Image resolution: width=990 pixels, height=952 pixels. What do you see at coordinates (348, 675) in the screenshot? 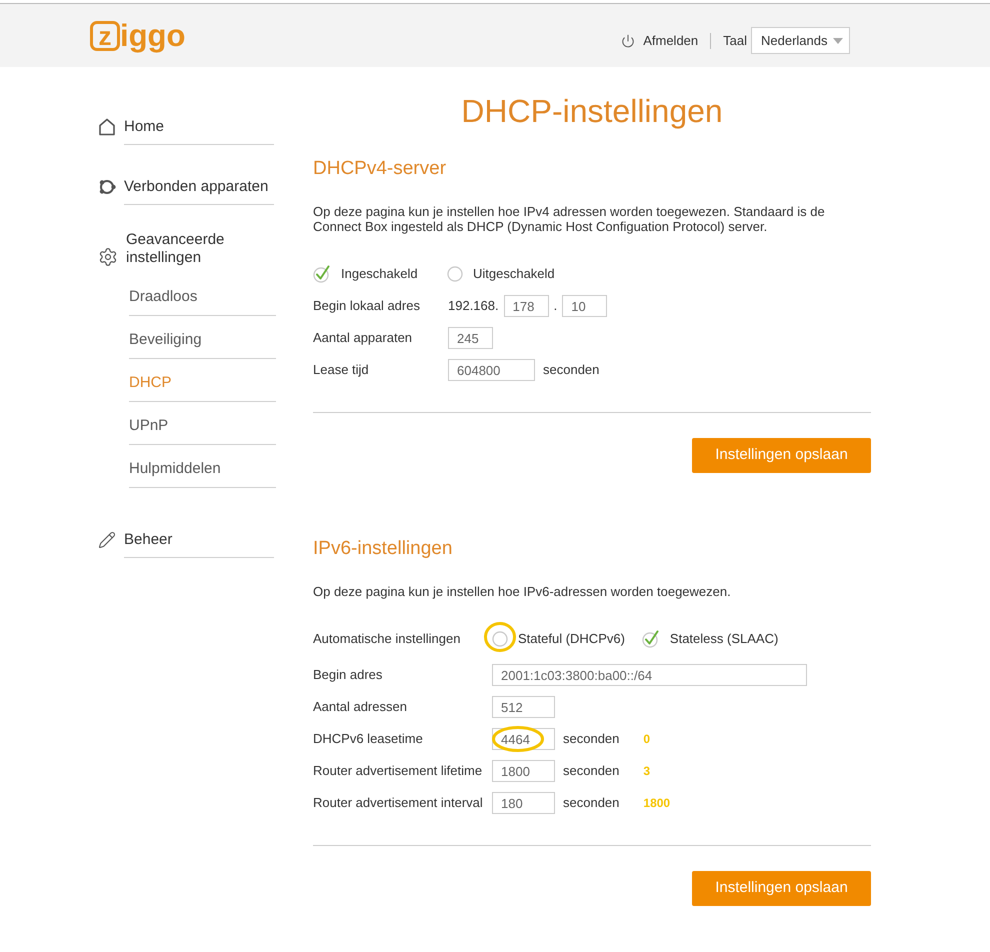
I see `field-label: Begin adres` at bounding box center [348, 675].